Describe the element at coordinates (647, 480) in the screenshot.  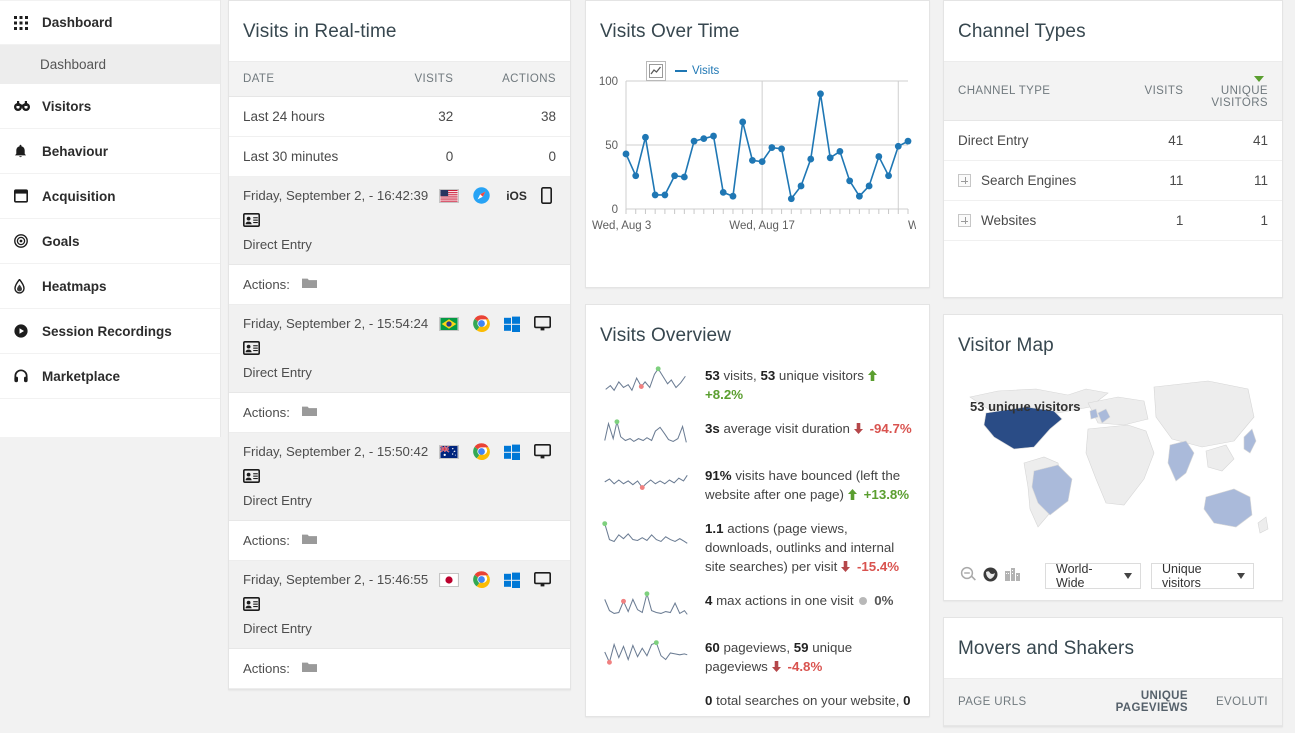
I see `sparkline-bounce-rate` at that location.